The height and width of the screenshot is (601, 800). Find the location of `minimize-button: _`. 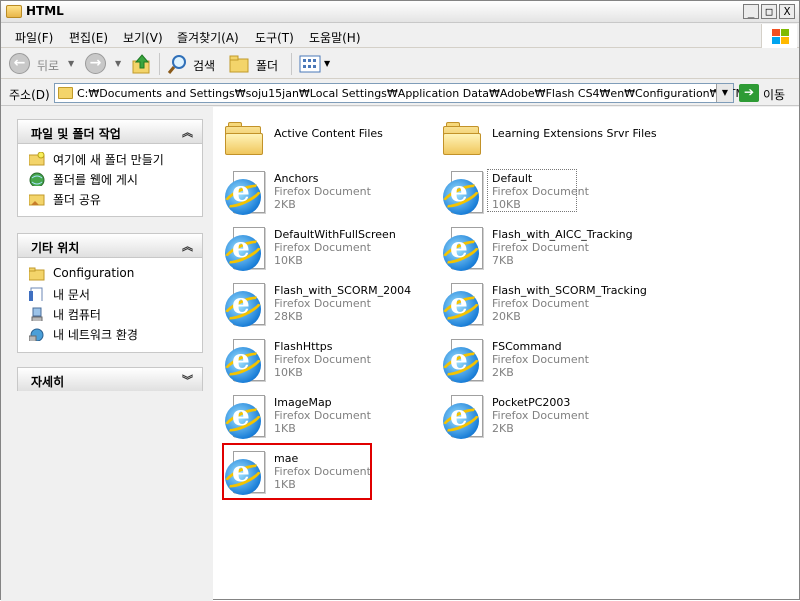

minimize-button: _ is located at coordinates (751, 11).